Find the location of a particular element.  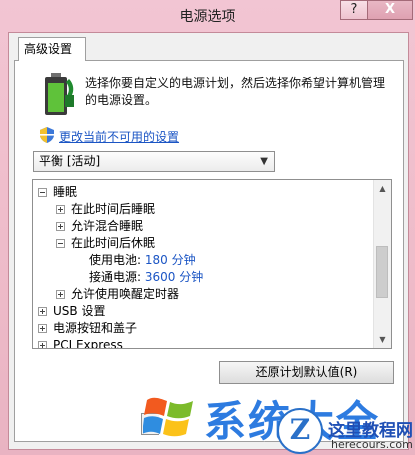

scroll-up-icon: ▲ is located at coordinates (382, 188).